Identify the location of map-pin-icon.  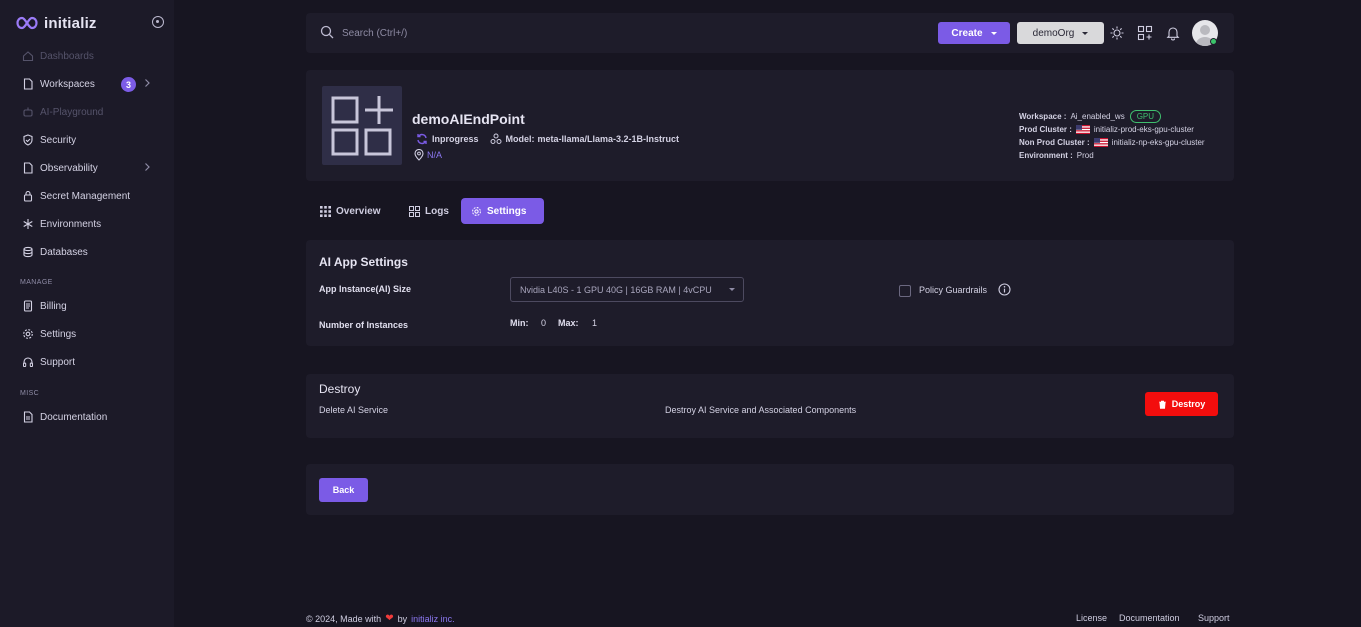
(419, 155).